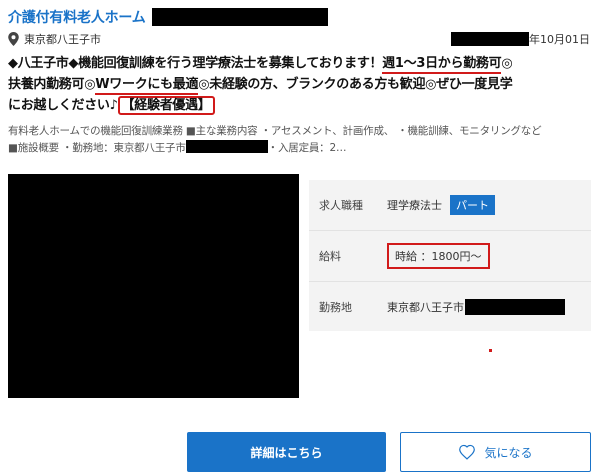  I want to click on redacted-address, so click(226, 146).